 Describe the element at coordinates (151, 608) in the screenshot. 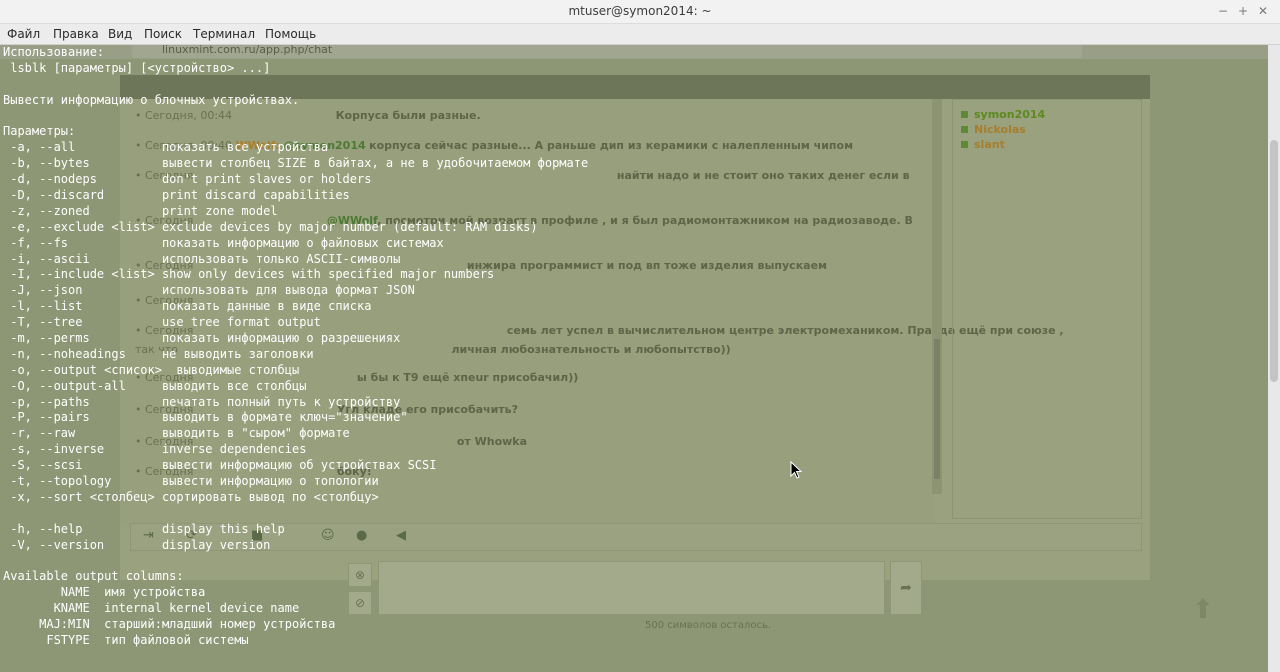

I see `terminal-line: KNAME internal kernel device name` at that location.